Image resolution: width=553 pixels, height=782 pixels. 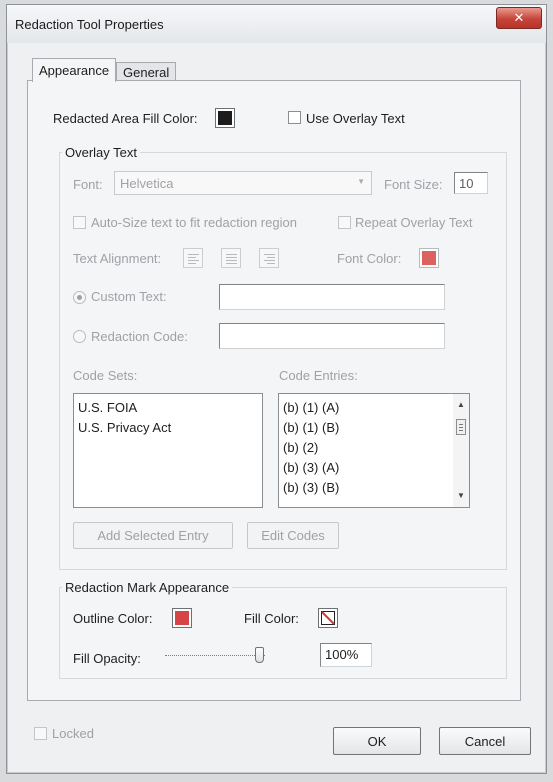 I want to click on outline-color-picker, so click(x=182, y=618).